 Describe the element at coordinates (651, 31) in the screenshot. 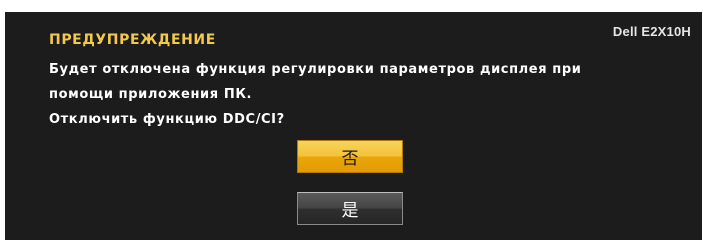

I see `monitor-model-label: Dell E2X10H` at that location.